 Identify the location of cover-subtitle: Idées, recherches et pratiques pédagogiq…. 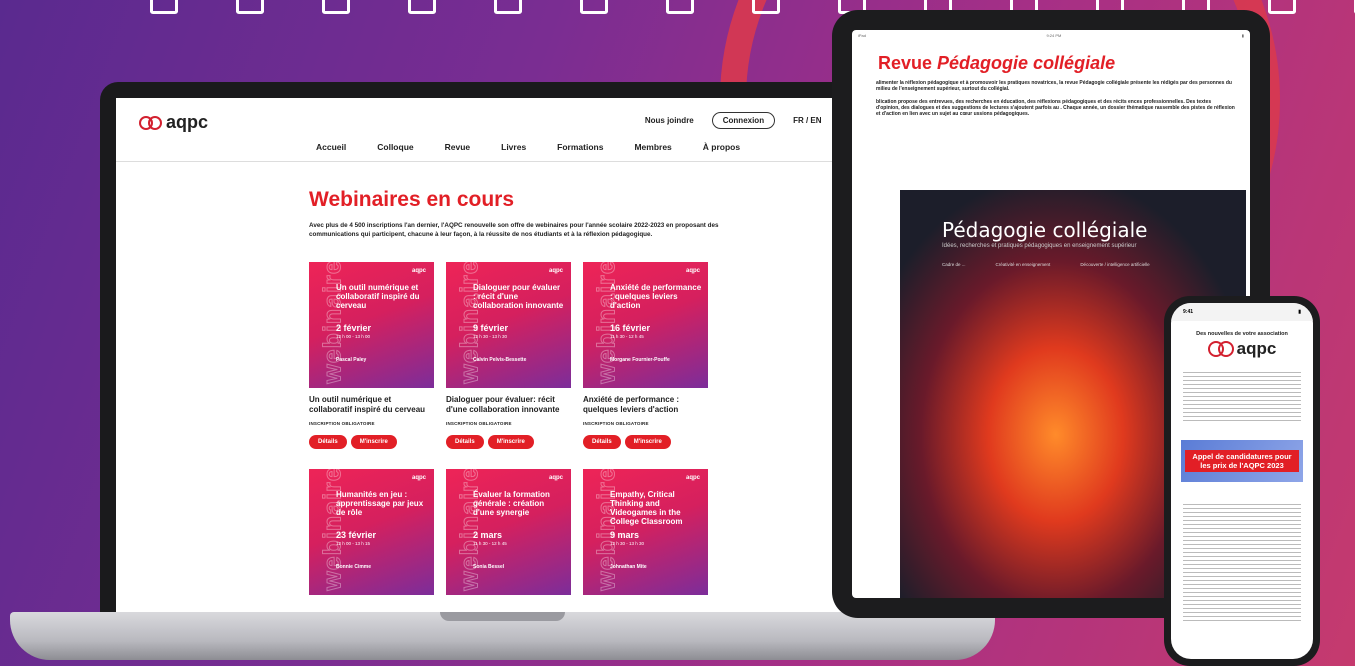
(1039, 246).